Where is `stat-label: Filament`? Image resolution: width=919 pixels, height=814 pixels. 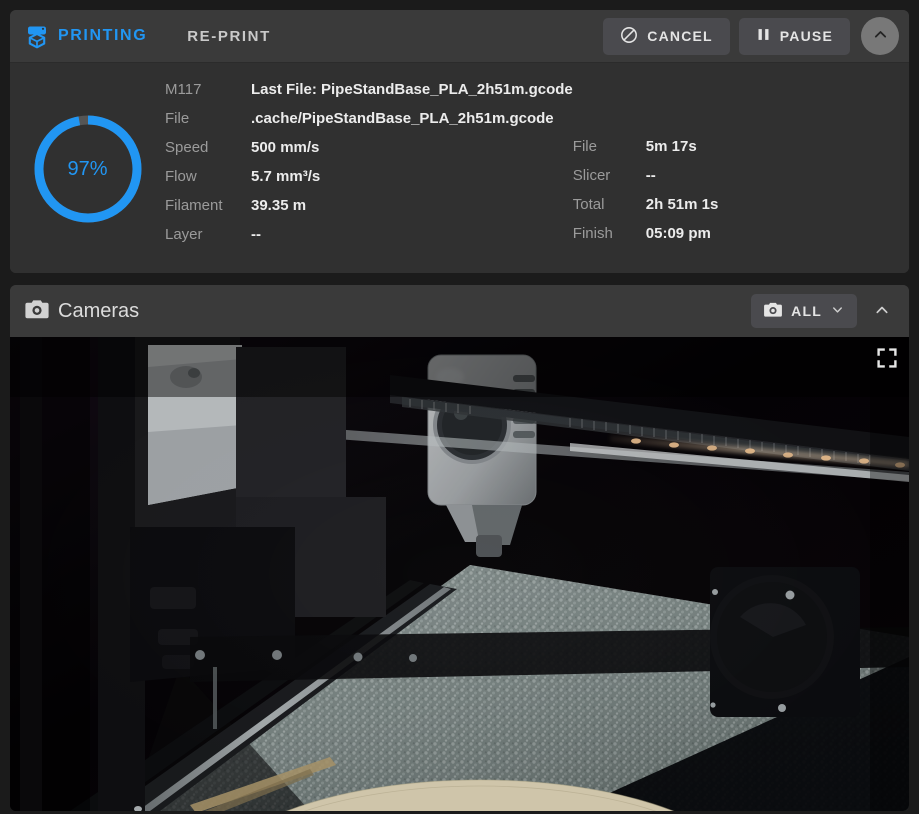 stat-label: Filament is located at coordinates (194, 205).